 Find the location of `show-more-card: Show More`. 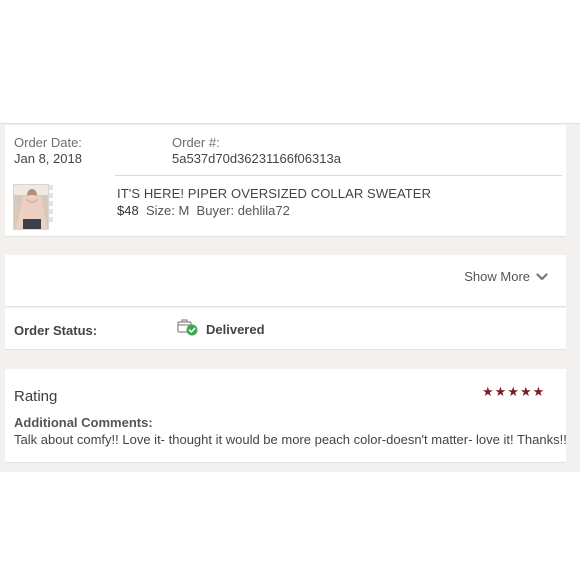

show-more-card: Show More is located at coordinates (285, 281).